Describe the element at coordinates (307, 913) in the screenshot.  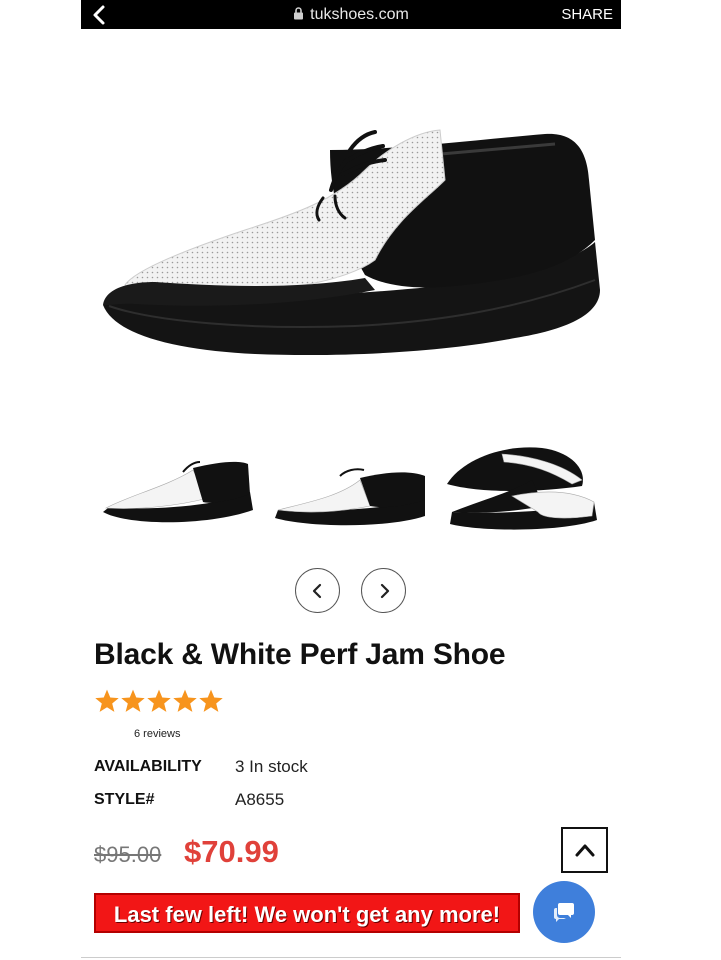
I see `promo-banner: Last few left! We won't get any more!` at that location.